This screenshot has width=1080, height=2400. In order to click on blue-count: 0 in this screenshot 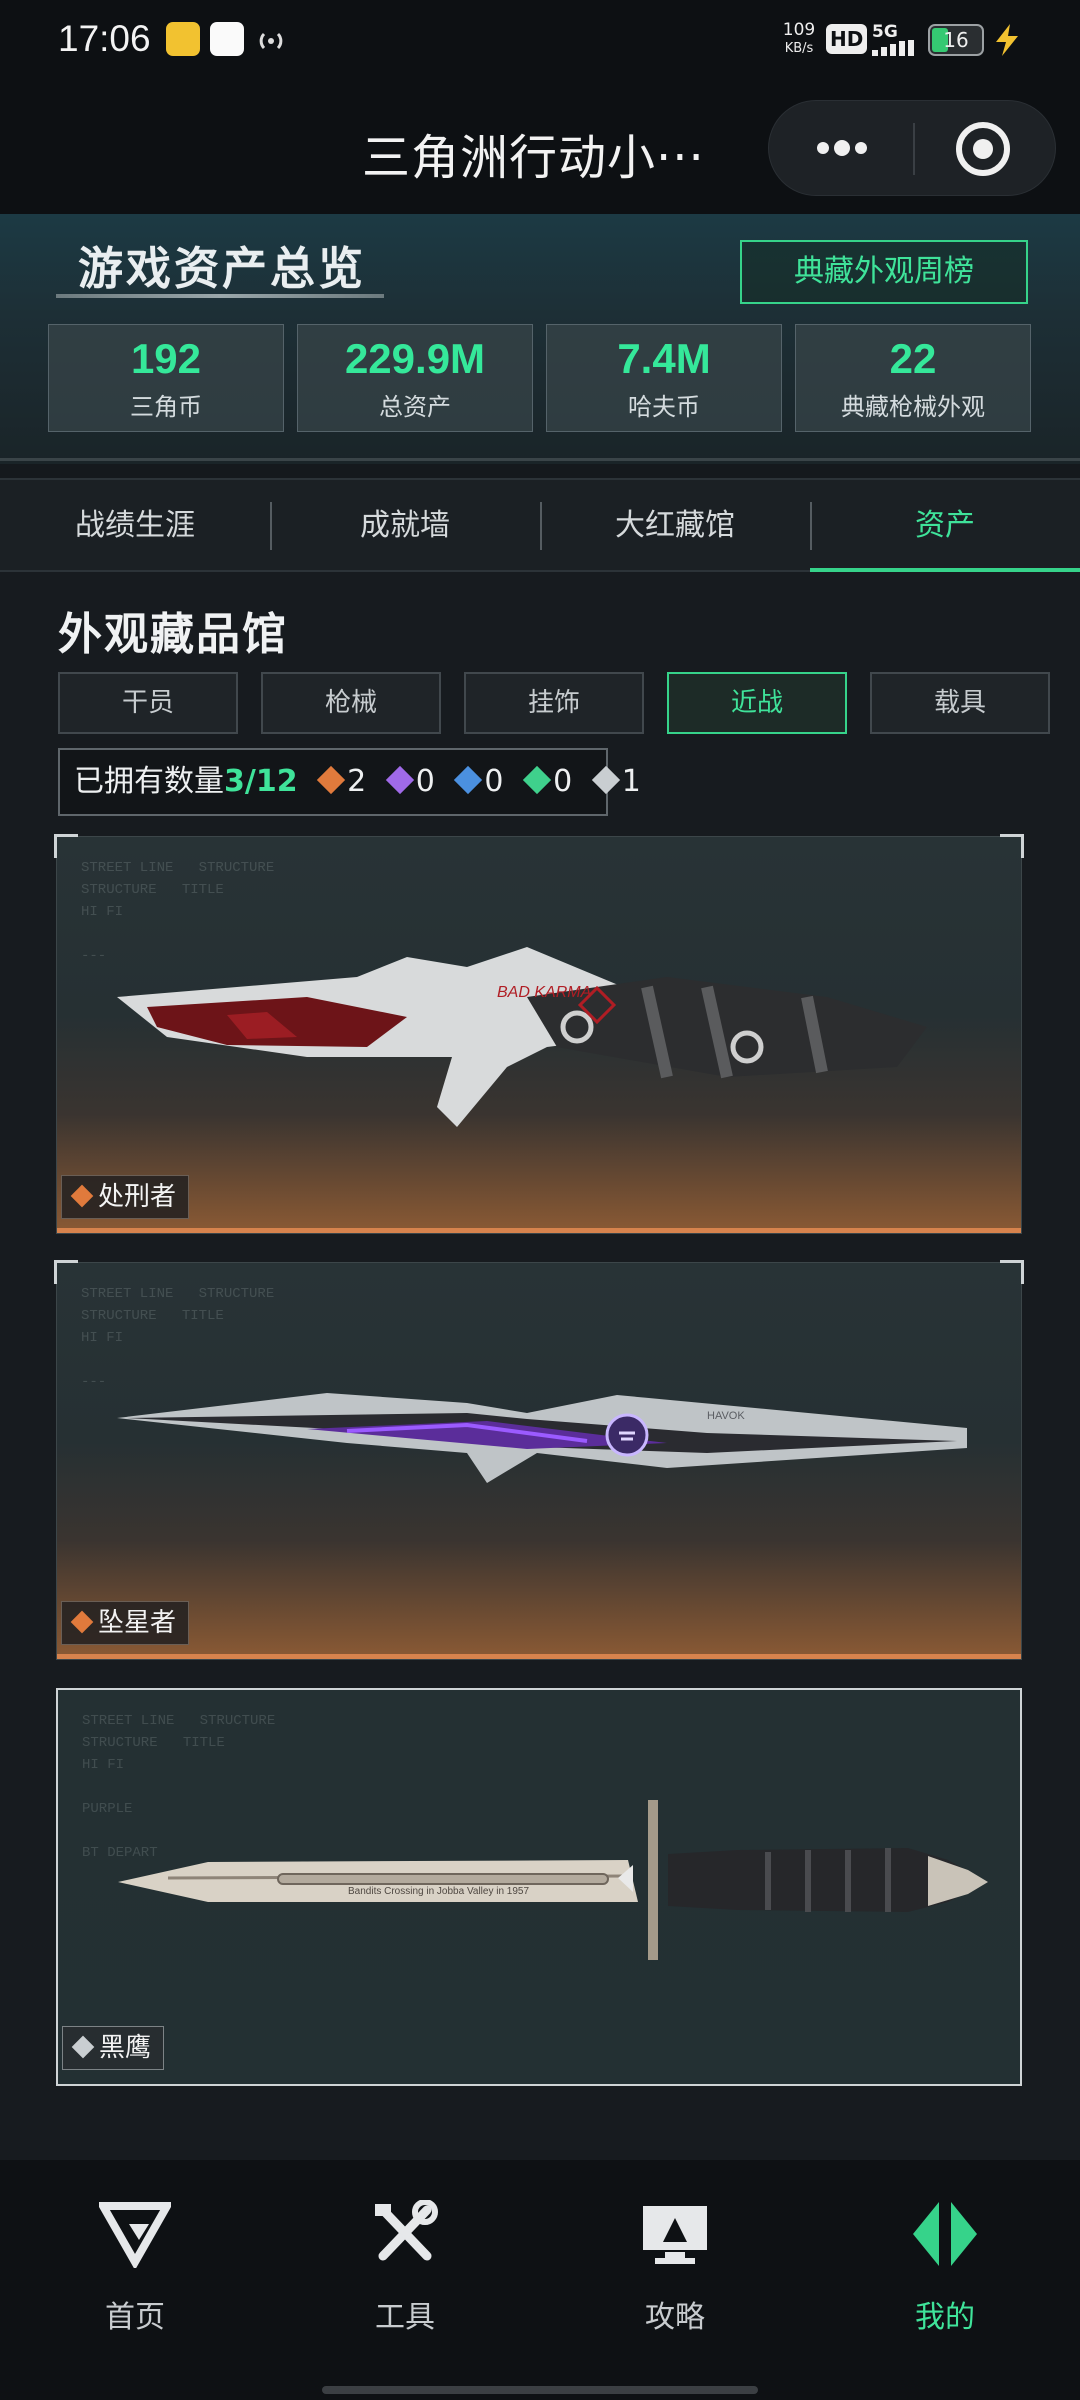, I will do `click(494, 781)`.